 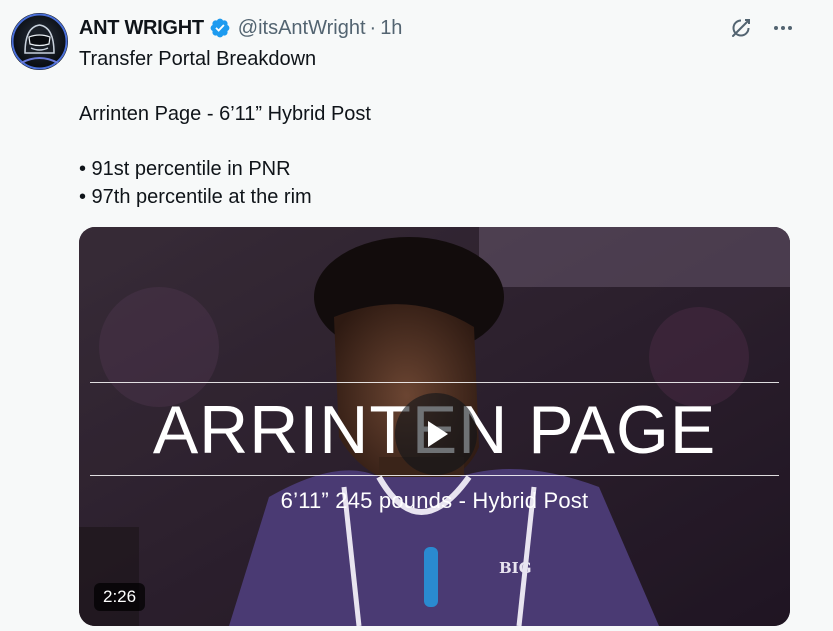 I want to click on author-avatar, so click(x=39, y=41).